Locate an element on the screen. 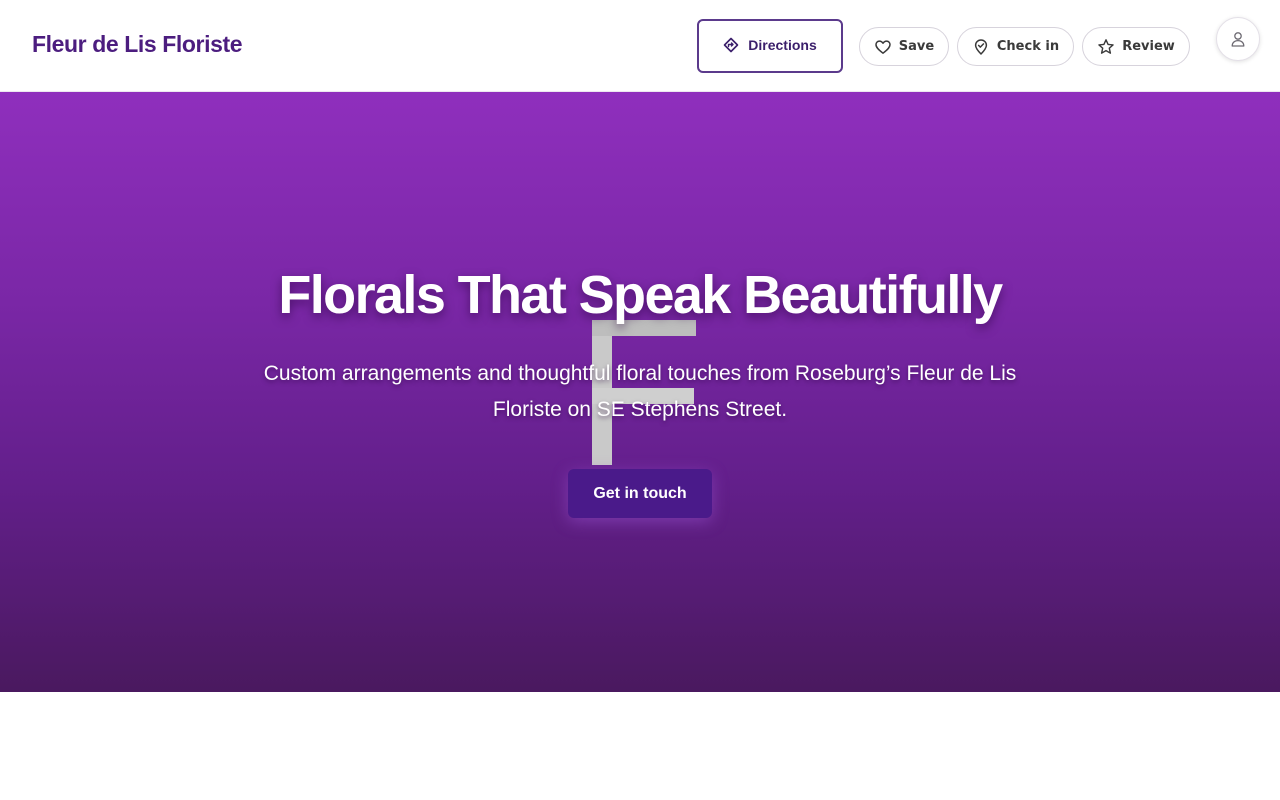  save-label: Save is located at coordinates (916, 46).